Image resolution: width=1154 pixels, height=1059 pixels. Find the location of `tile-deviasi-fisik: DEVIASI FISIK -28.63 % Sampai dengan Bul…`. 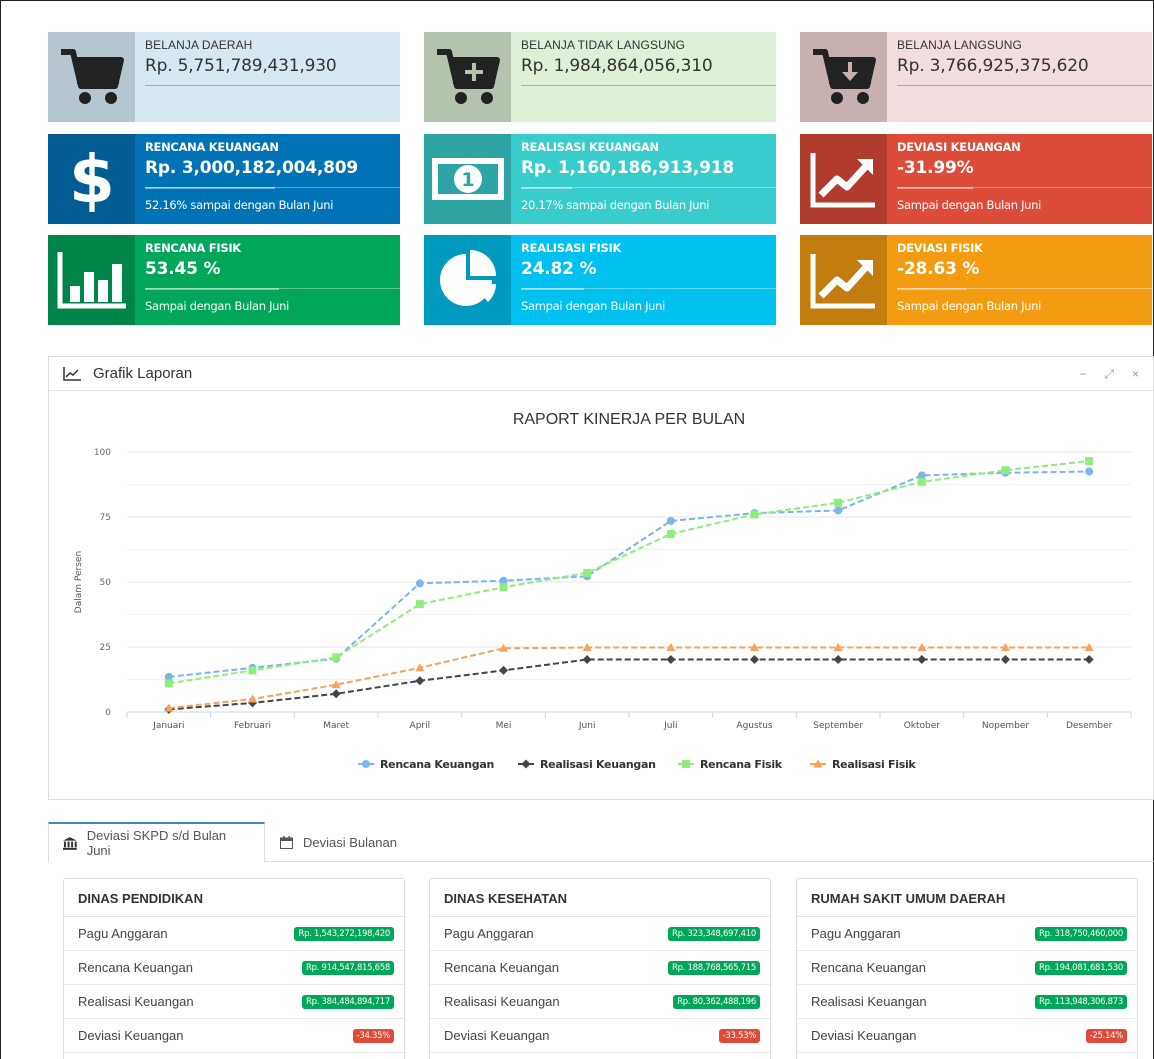

tile-deviasi-fisik: DEVIASI FISIK -28.63 % Sampai dengan Bul… is located at coordinates (976, 280).